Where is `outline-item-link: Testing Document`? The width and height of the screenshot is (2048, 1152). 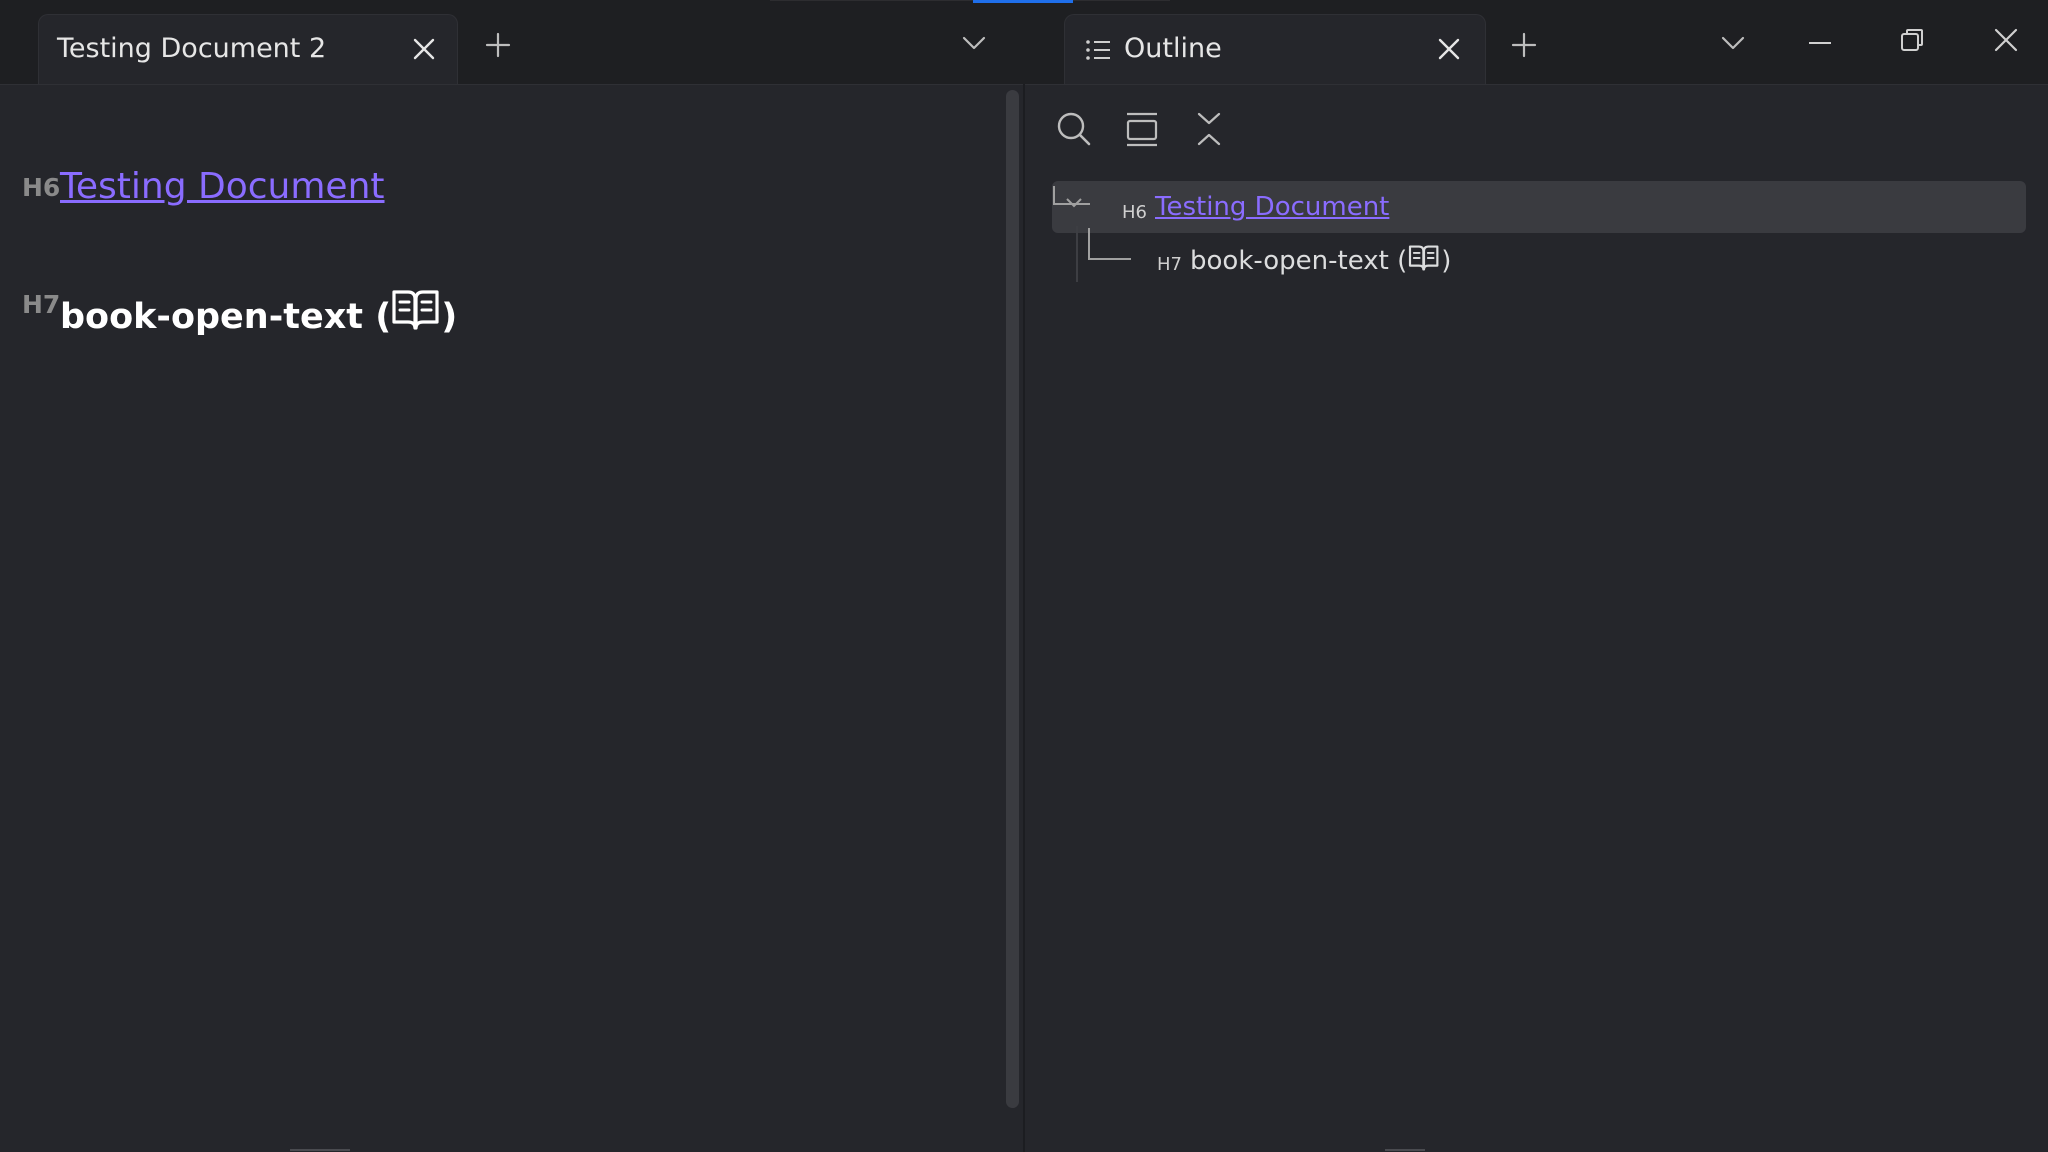 outline-item-link: Testing Document is located at coordinates (1272, 207).